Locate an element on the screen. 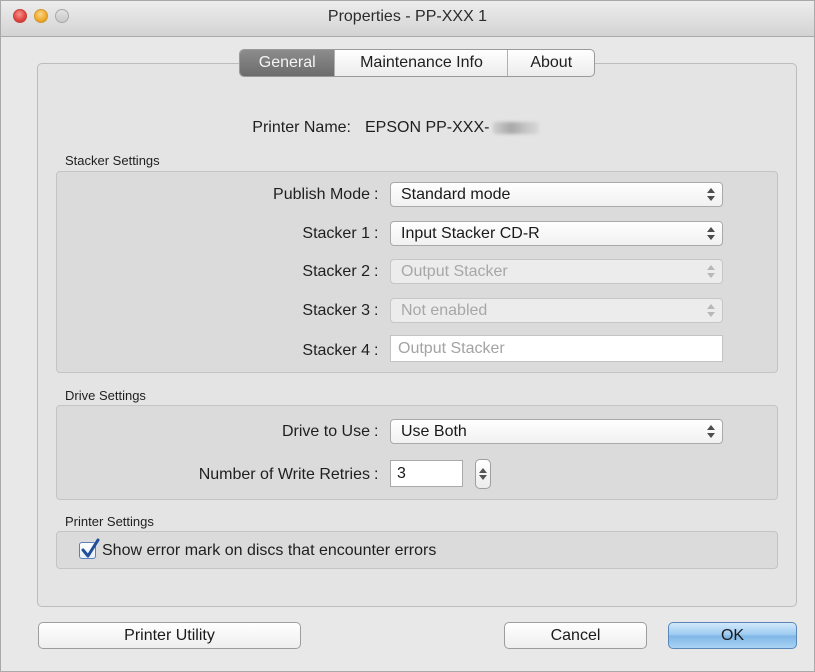  printer-settings-title: Printer Settings is located at coordinates (109, 521).